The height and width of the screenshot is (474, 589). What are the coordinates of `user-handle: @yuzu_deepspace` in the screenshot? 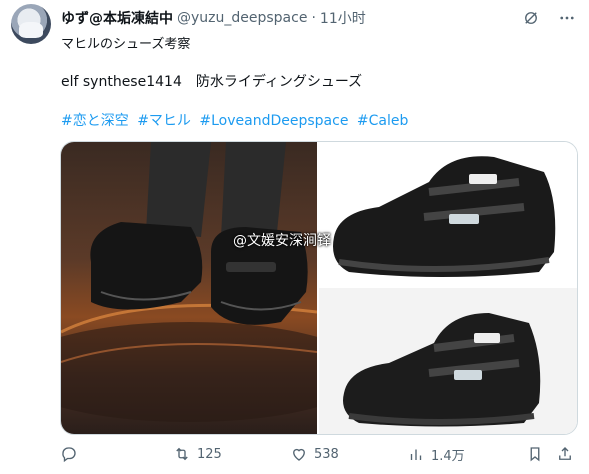 It's located at (242, 18).